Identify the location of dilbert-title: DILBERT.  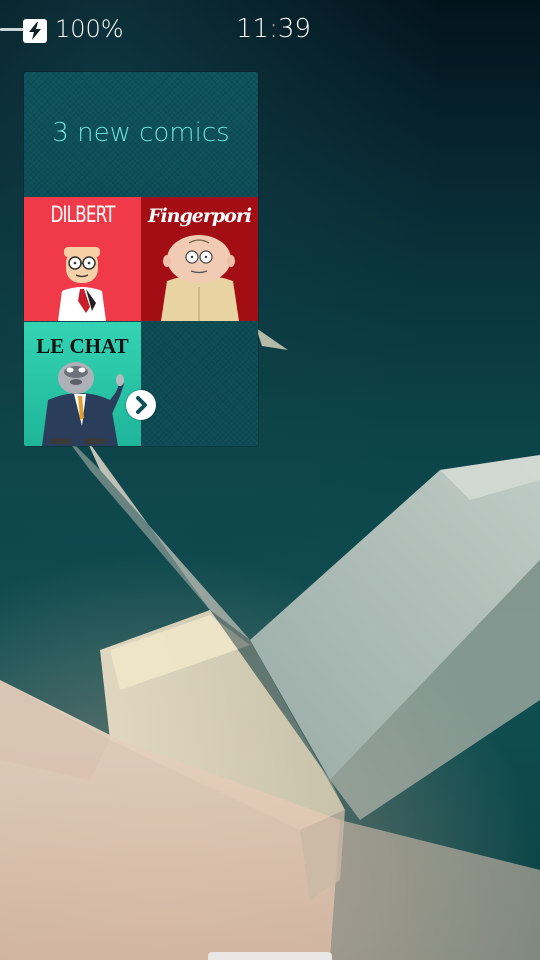
(82, 215).